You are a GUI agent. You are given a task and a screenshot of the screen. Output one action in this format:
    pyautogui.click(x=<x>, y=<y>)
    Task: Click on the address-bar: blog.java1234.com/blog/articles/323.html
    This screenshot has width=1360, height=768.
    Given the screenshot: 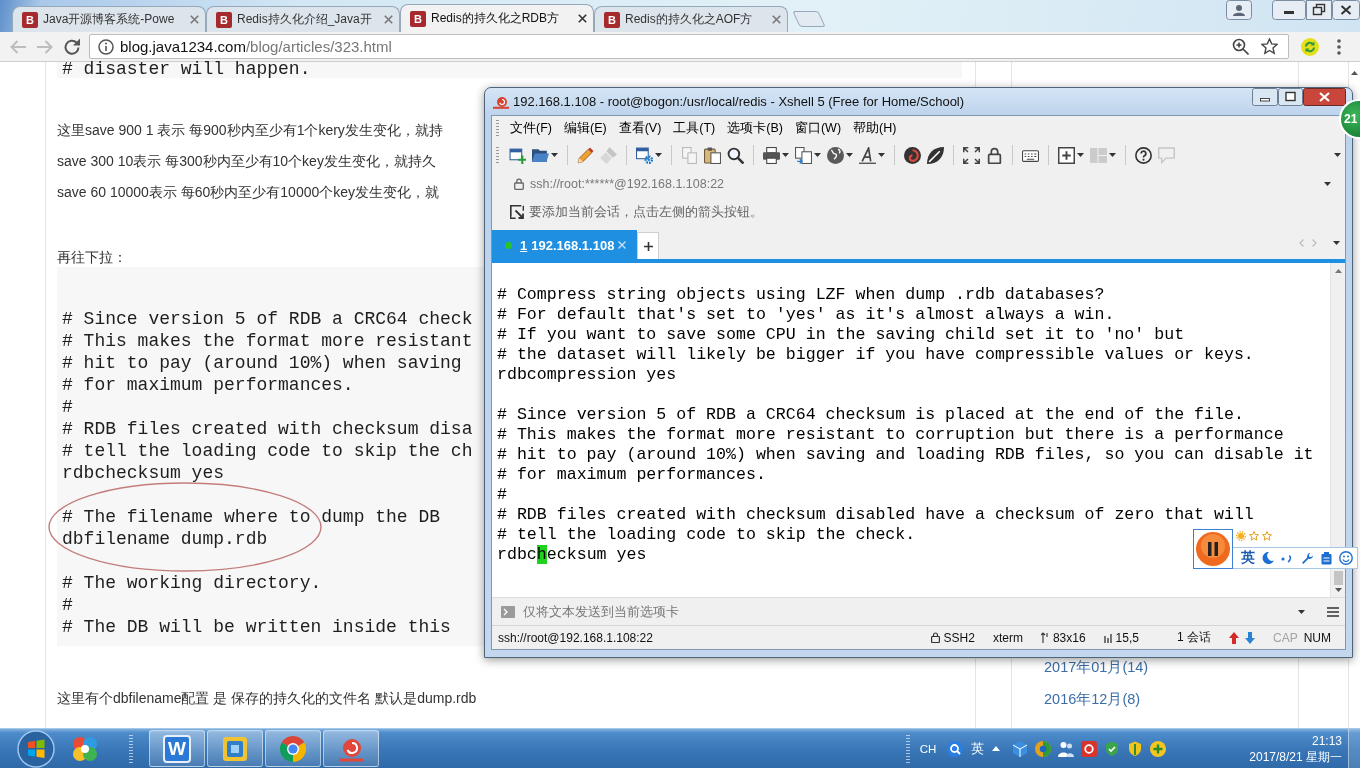 What is the action you would take?
    pyautogui.click(x=689, y=46)
    